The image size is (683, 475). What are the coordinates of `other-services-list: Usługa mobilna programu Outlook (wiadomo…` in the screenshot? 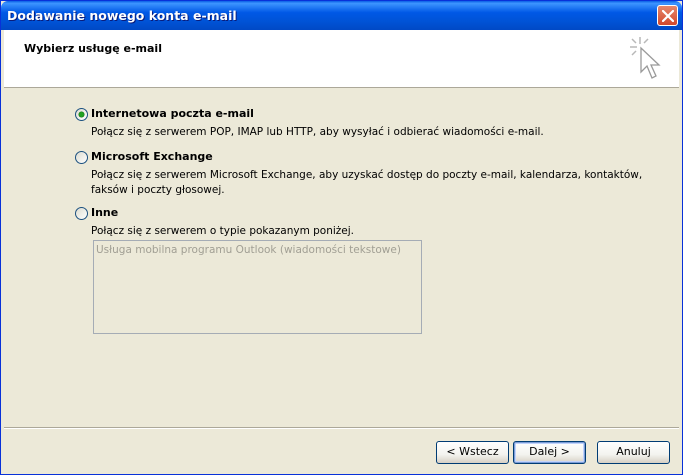 It's located at (257, 287).